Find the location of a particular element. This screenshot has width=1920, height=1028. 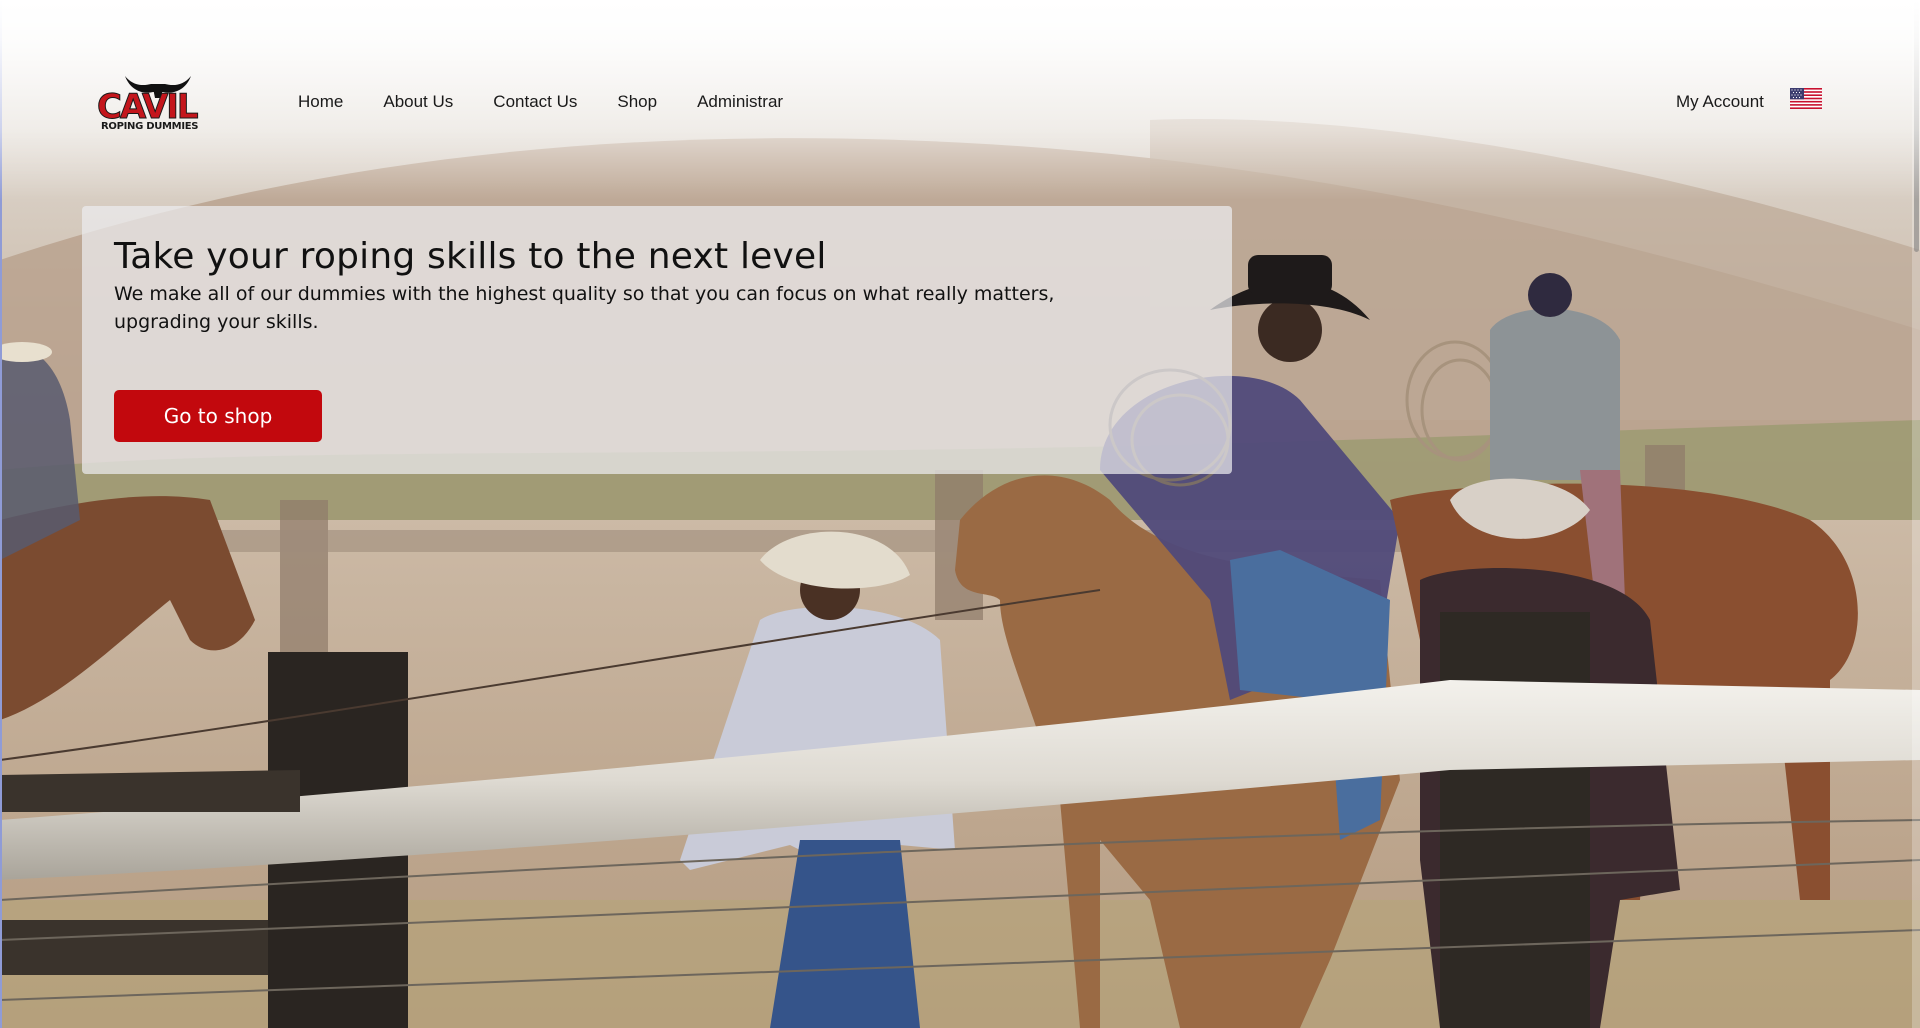

my-account-link: My Account is located at coordinates (1720, 102).